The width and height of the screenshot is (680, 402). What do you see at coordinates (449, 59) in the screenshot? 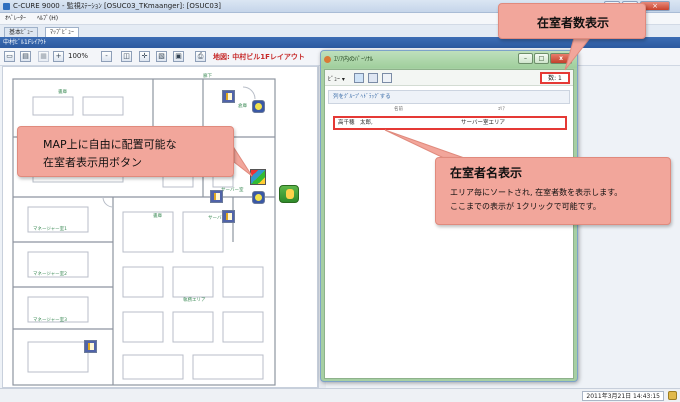
I see `popup-title-bar: ｴﾘｱ内のﾊﾟｰｿﾅﾙ – □ x` at bounding box center [449, 59].